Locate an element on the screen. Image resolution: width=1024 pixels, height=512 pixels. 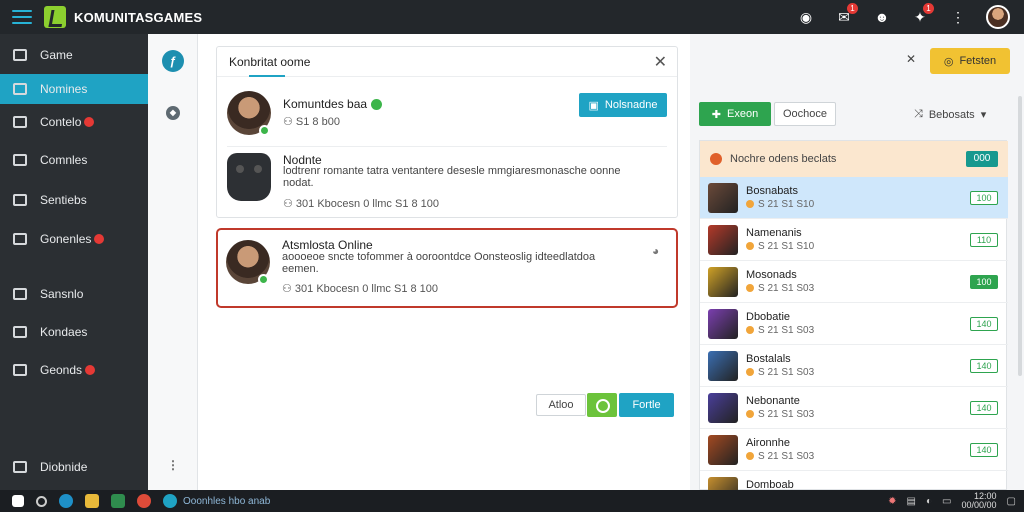
post-meta-text: 301 Kbocesn 0 llmc S1 8 100 is located at coordinates (367, 204).